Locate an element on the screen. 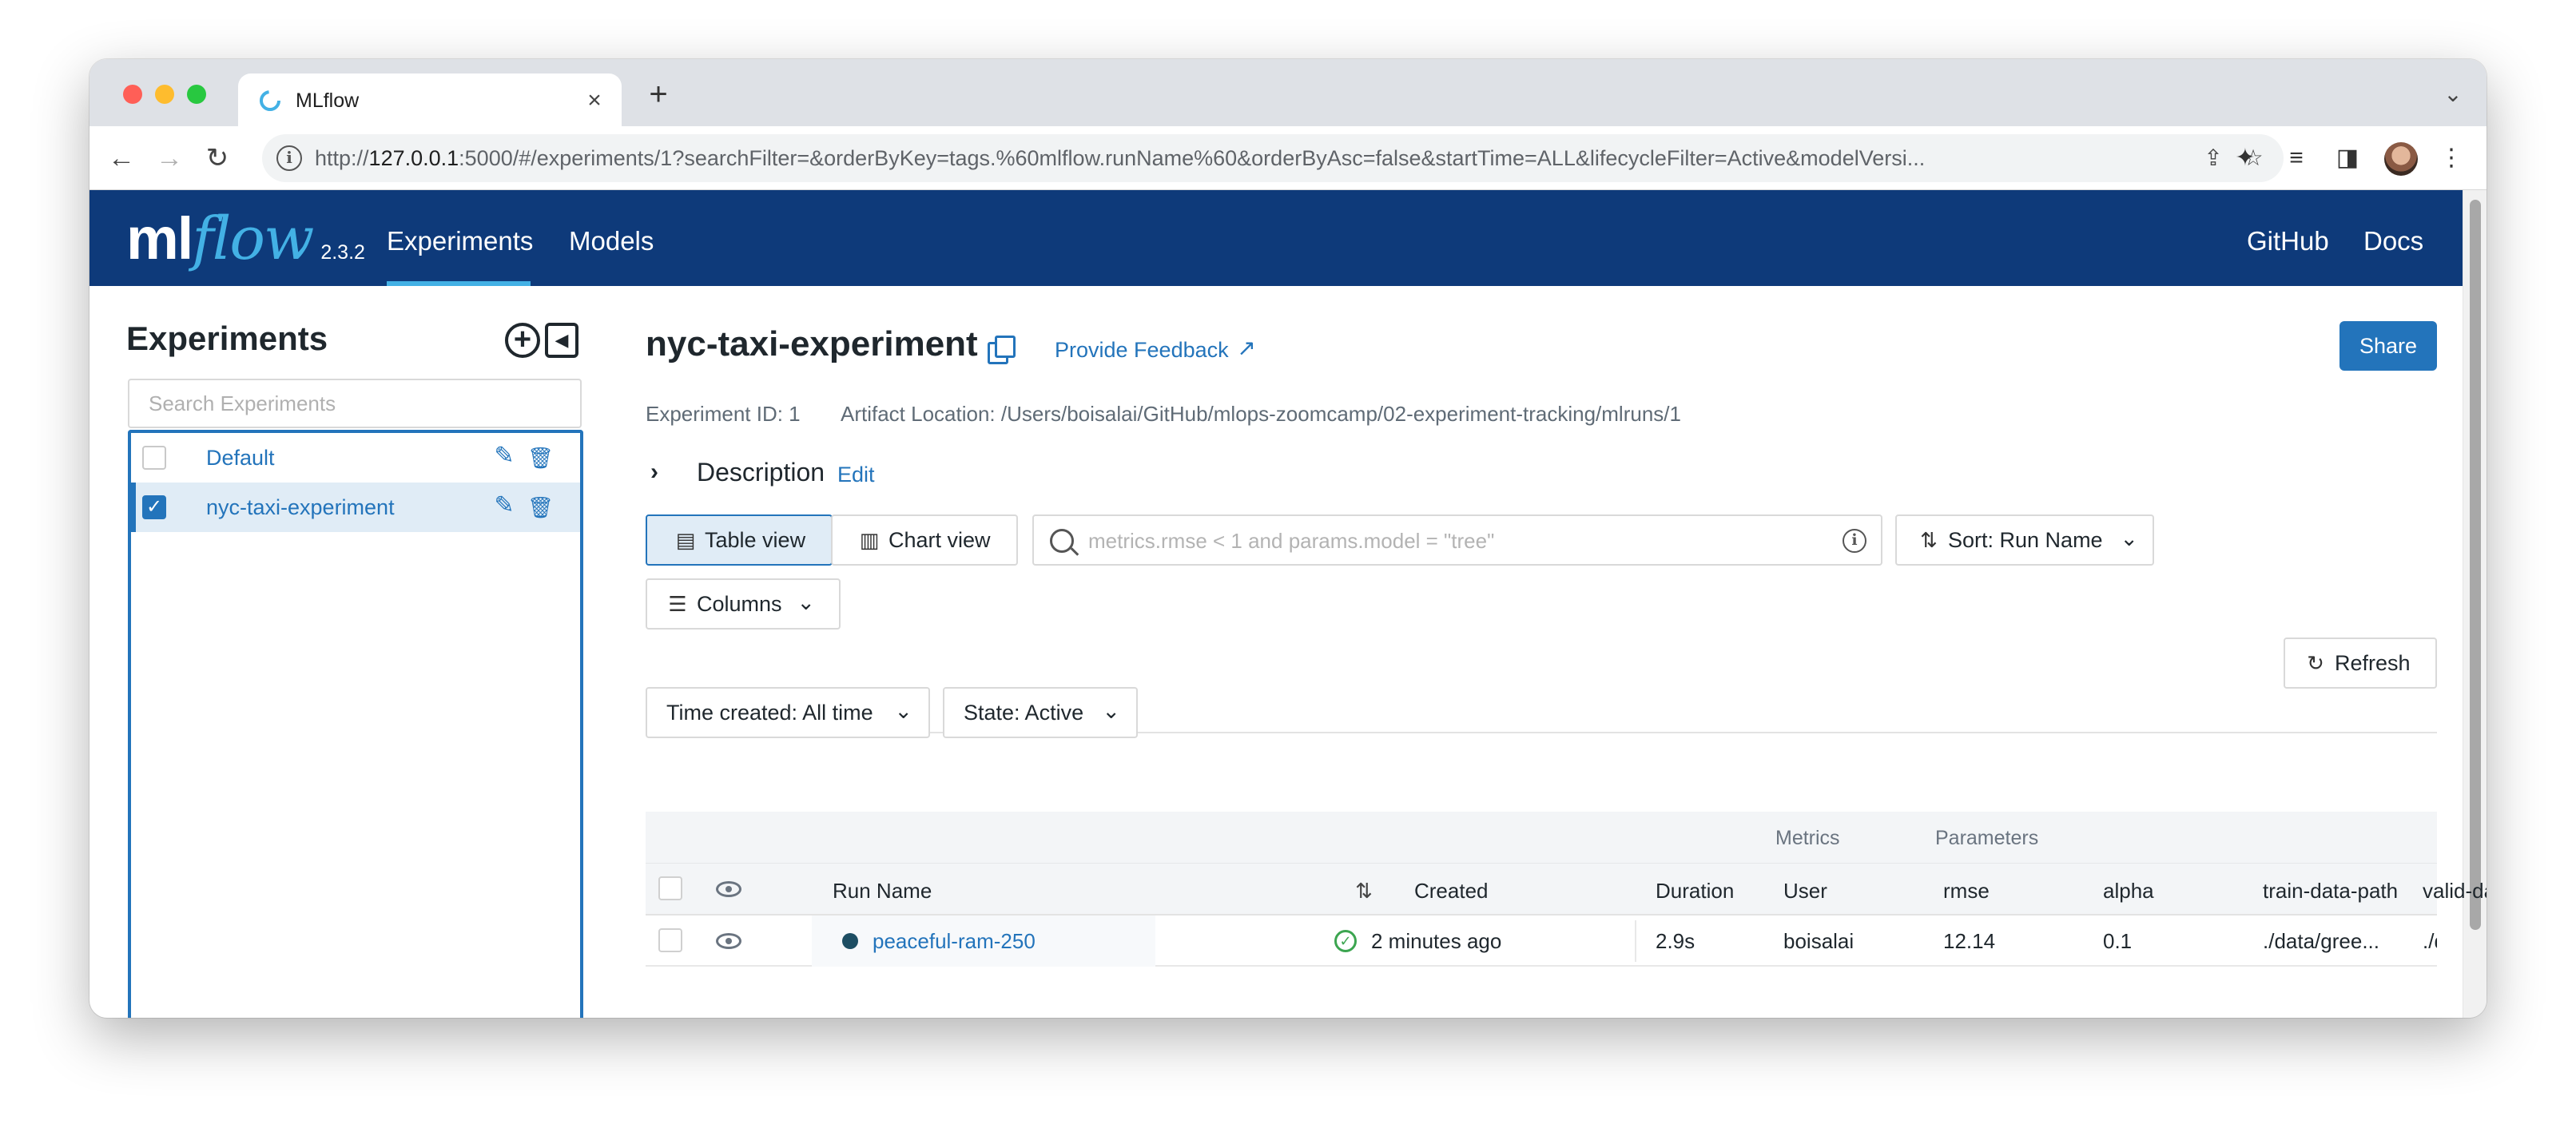 This screenshot has width=2576, height=1136. select-all-checkbox is located at coordinates (670, 888).